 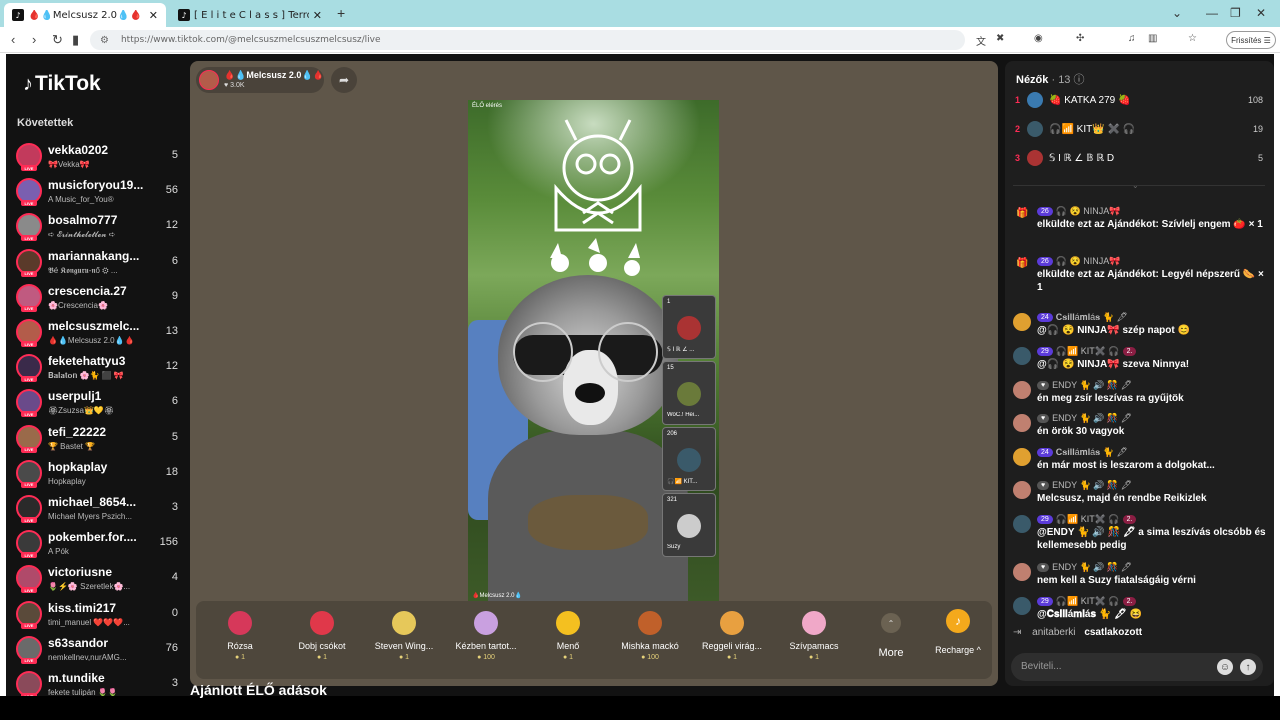 What do you see at coordinates (174, 401) in the screenshot?
I see `viewer-count: 6` at bounding box center [174, 401].